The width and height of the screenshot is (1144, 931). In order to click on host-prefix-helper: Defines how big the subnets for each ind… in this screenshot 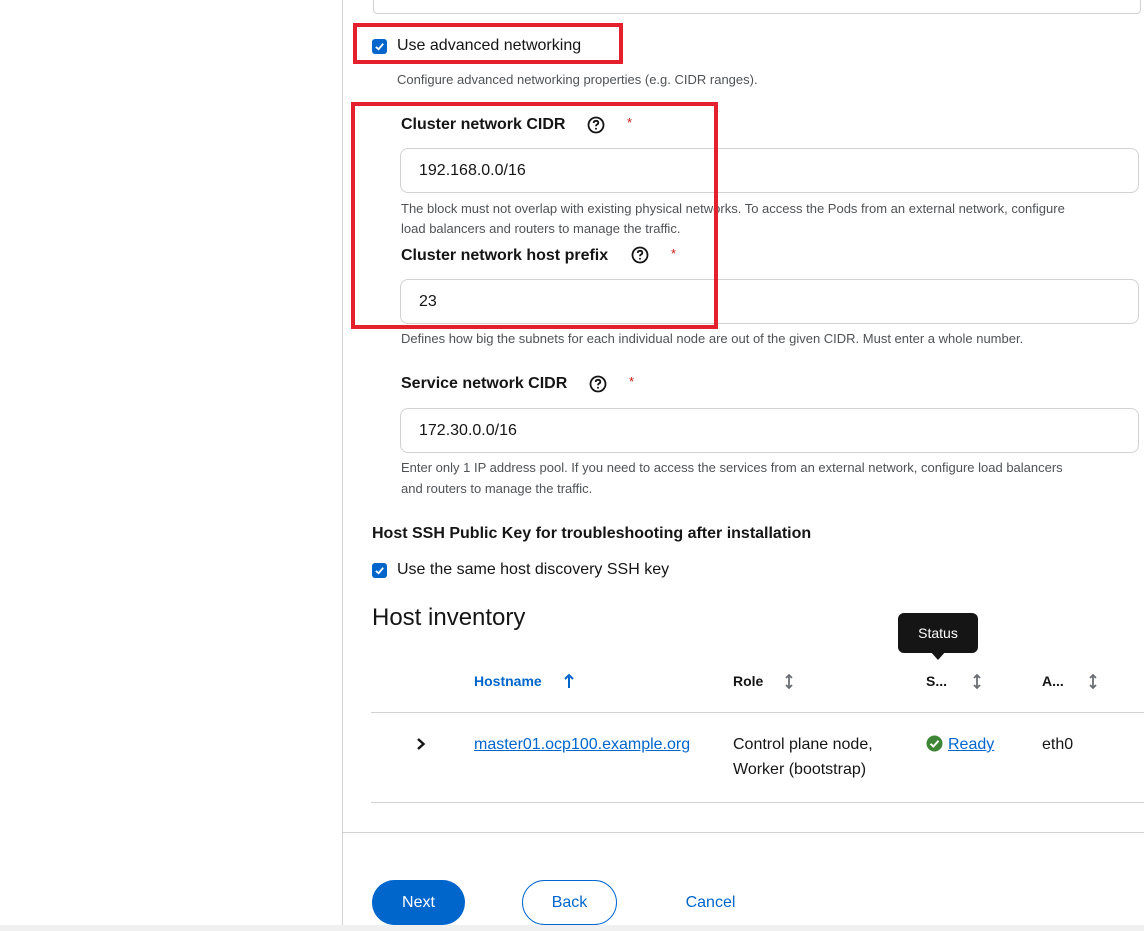, I will do `click(712, 338)`.